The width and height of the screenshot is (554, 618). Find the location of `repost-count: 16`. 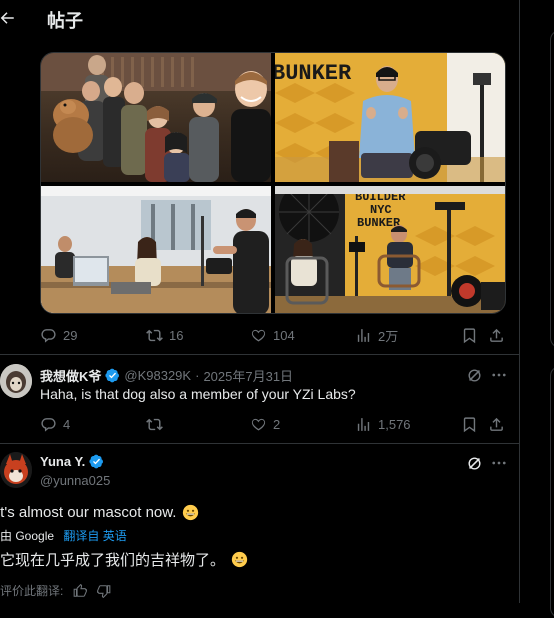

repost-count: 16 is located at coordinates (176, 335).